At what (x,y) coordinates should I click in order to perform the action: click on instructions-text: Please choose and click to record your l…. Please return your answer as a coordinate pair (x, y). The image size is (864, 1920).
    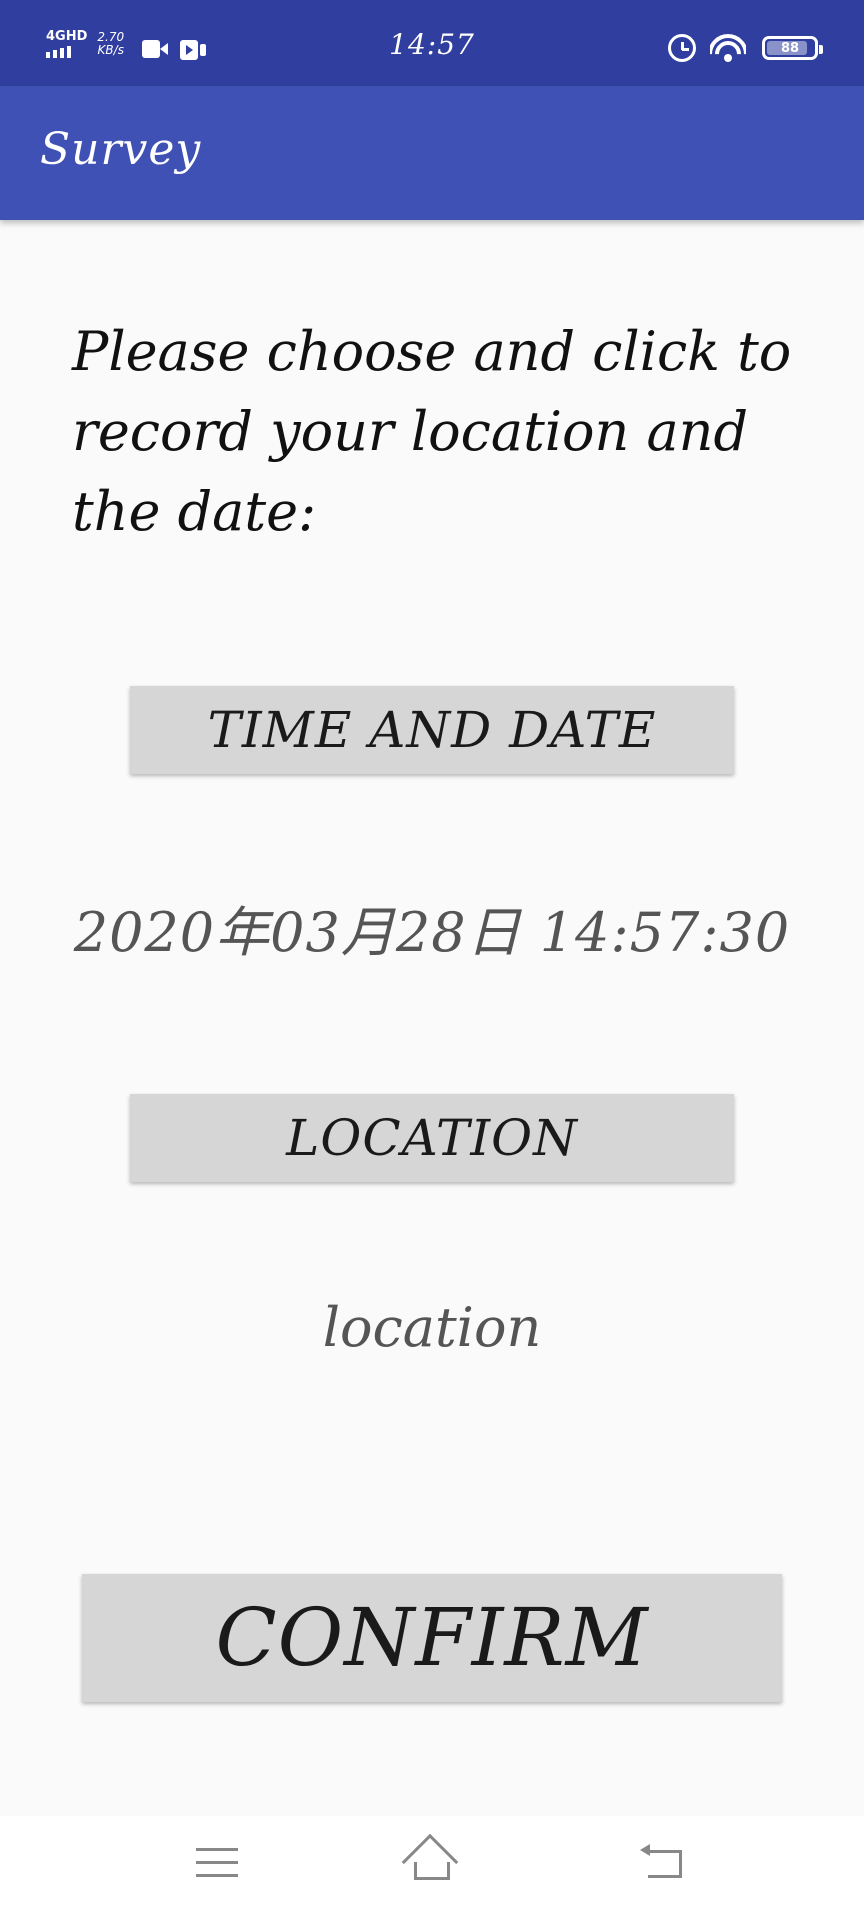
    Looking at the image, I should click on (432, 431).